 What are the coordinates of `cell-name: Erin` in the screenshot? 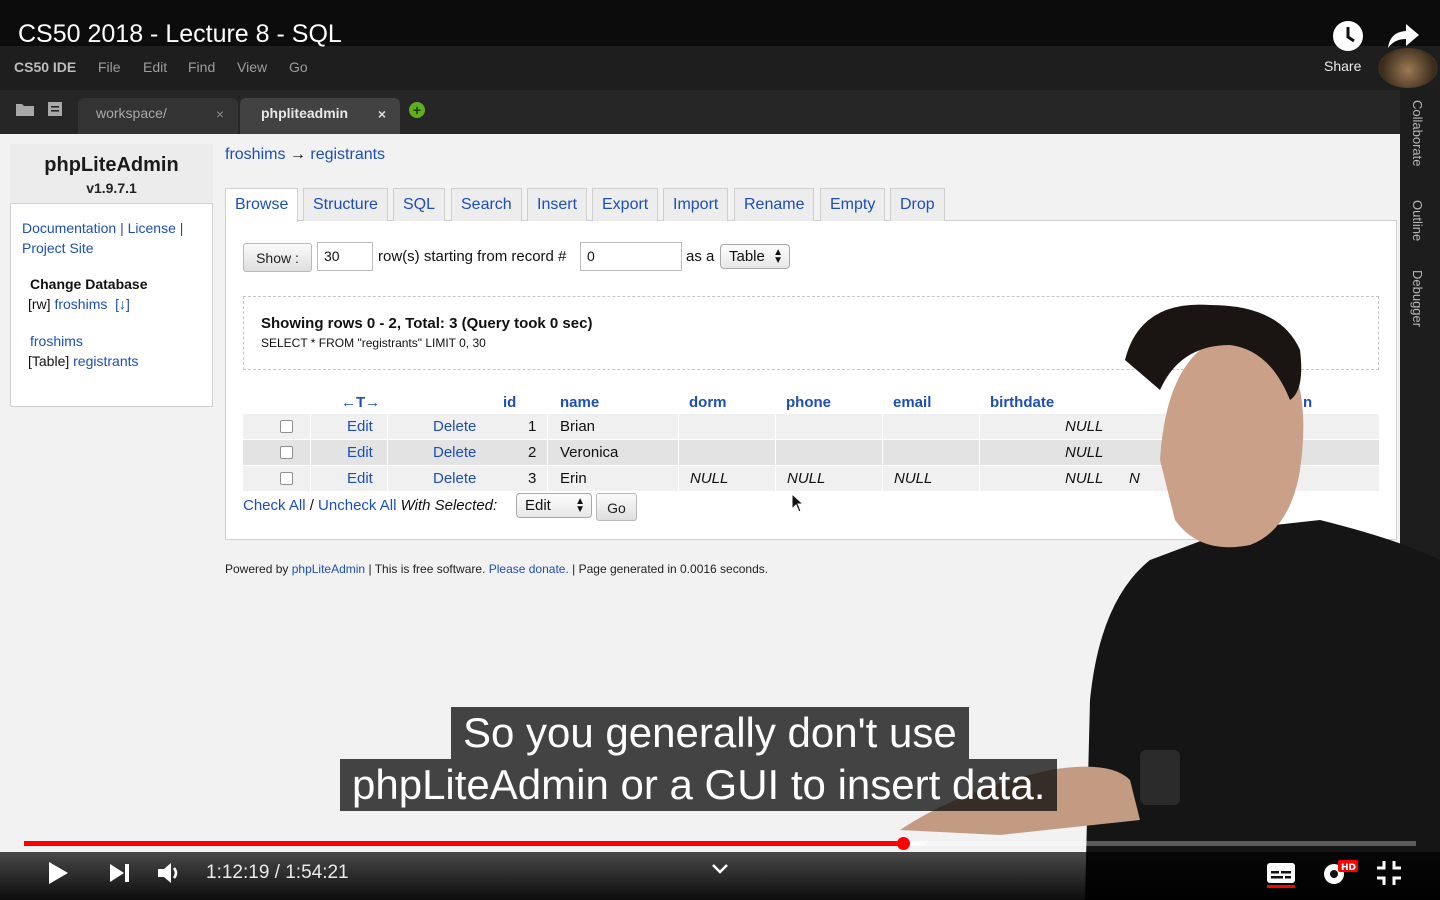 It's located at (573, 478).